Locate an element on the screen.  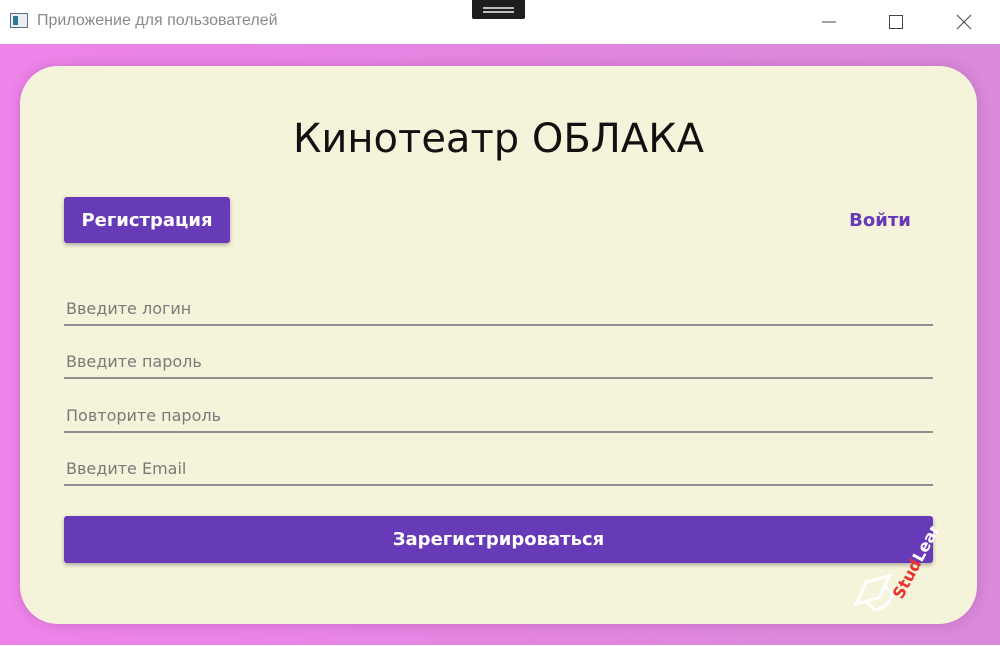
maximize-button is located at coordinates (896, 22).